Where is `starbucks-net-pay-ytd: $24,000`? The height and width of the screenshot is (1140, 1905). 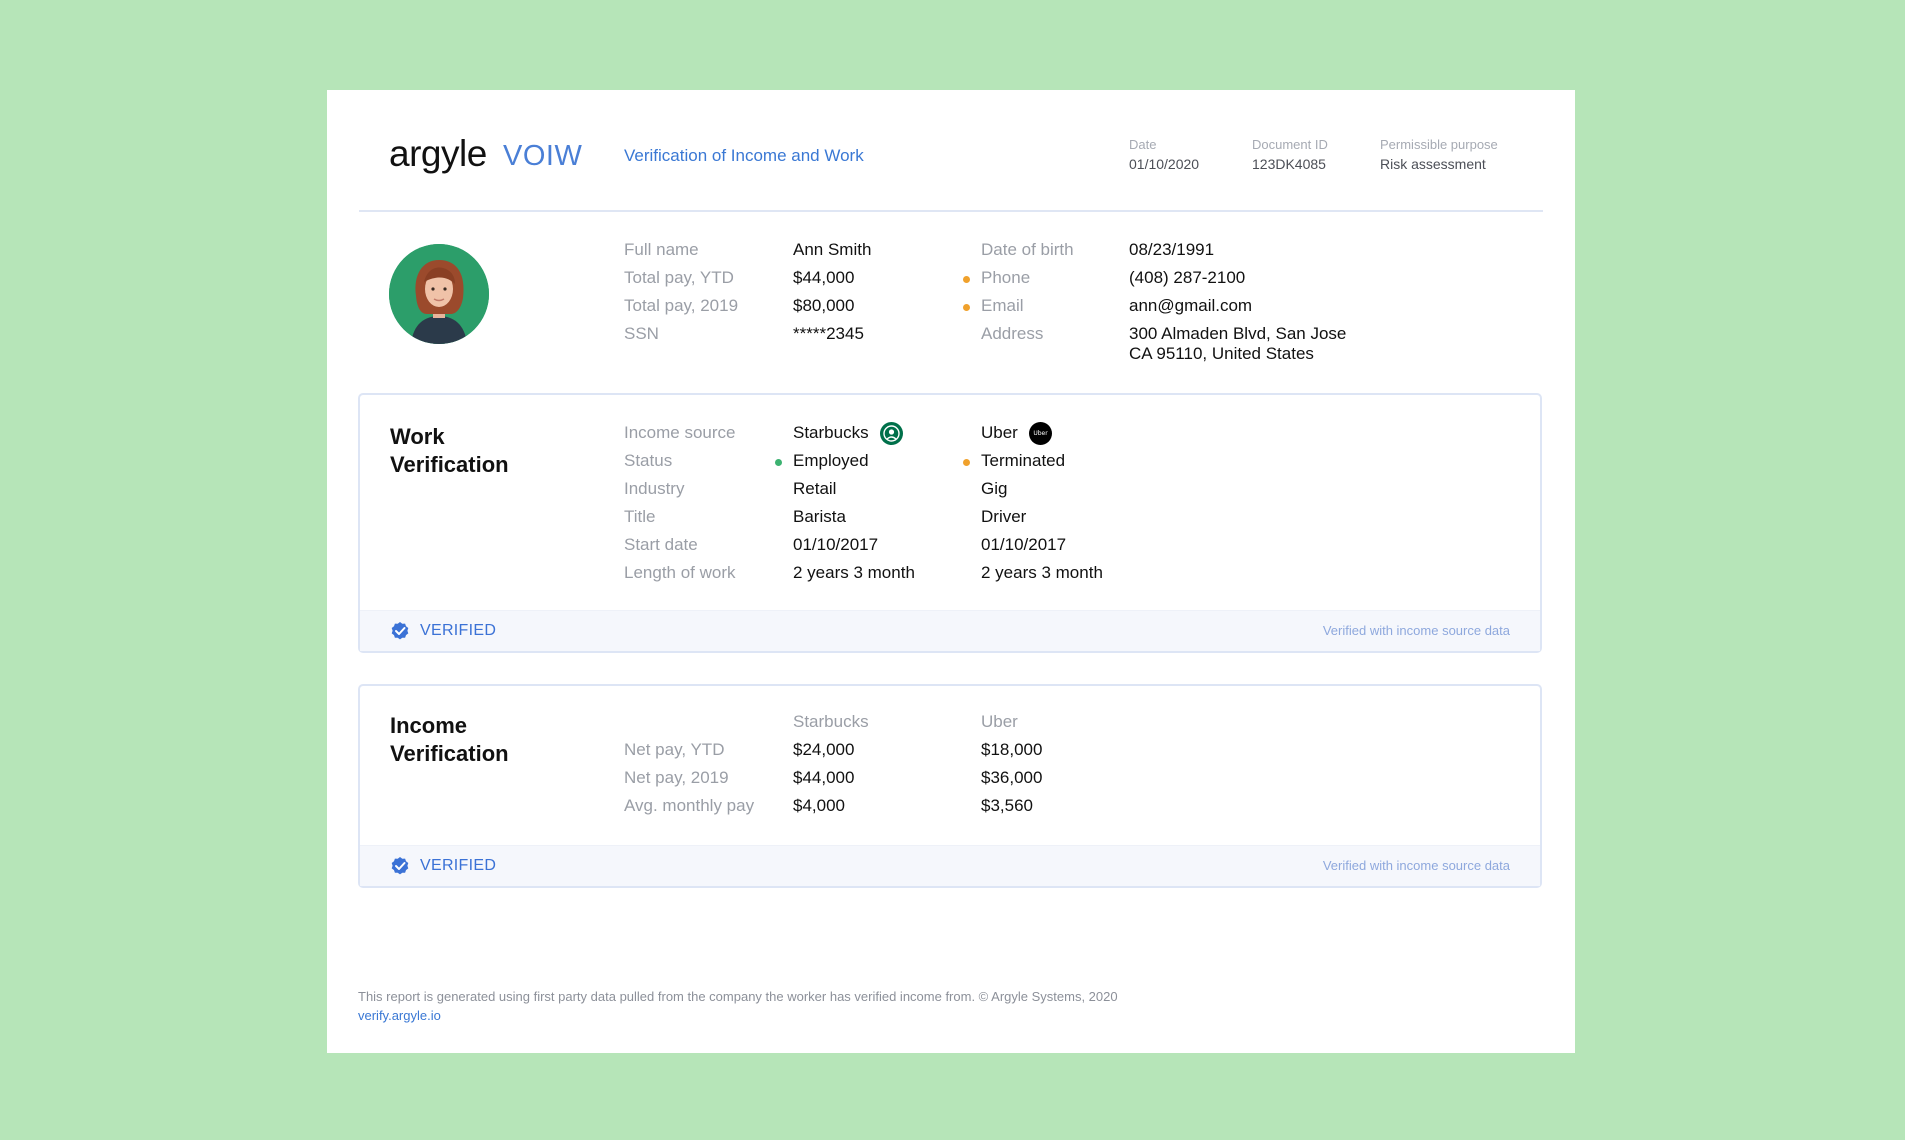
starbucks-net-pay-ytd: $24,000 is located at coordinates (824, 749).